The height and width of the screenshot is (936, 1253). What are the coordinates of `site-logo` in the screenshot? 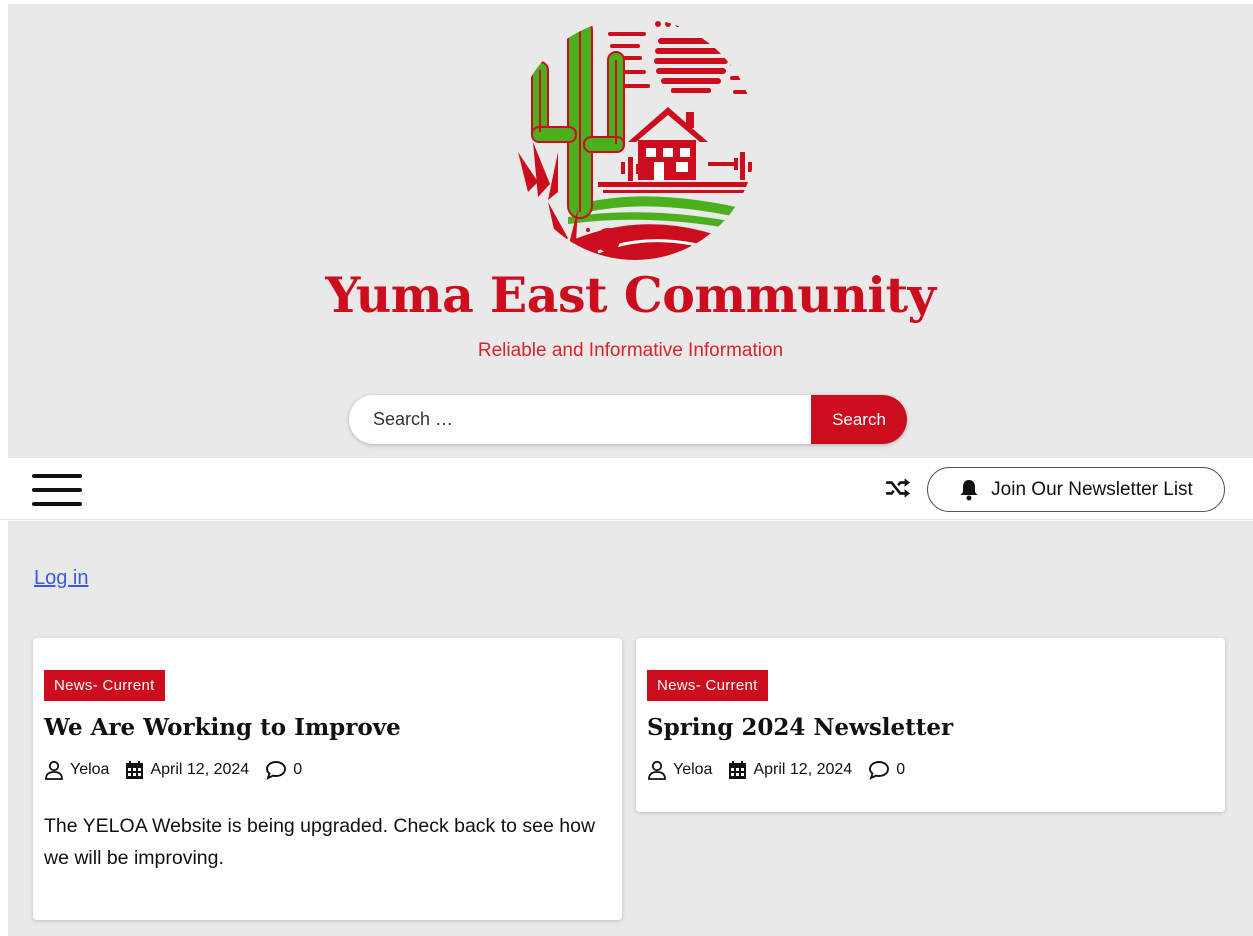 It's located at (635, 139).